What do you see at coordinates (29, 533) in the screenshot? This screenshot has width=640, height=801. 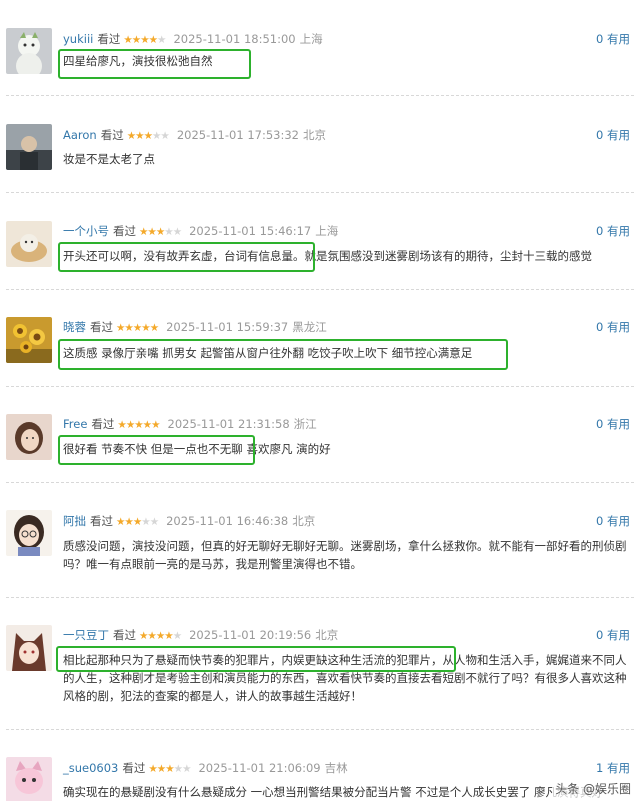 I see `glasses-girl-avatar` at bounding box center [29, 533].